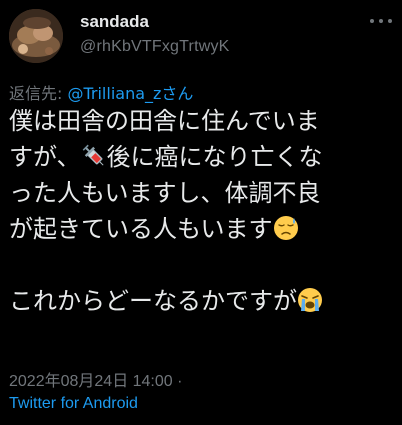 The height and width of the screenshot is (425, 402). I want to click on reply-to-label: 返信先: @Trilliana_zさん, so click(101, 92).